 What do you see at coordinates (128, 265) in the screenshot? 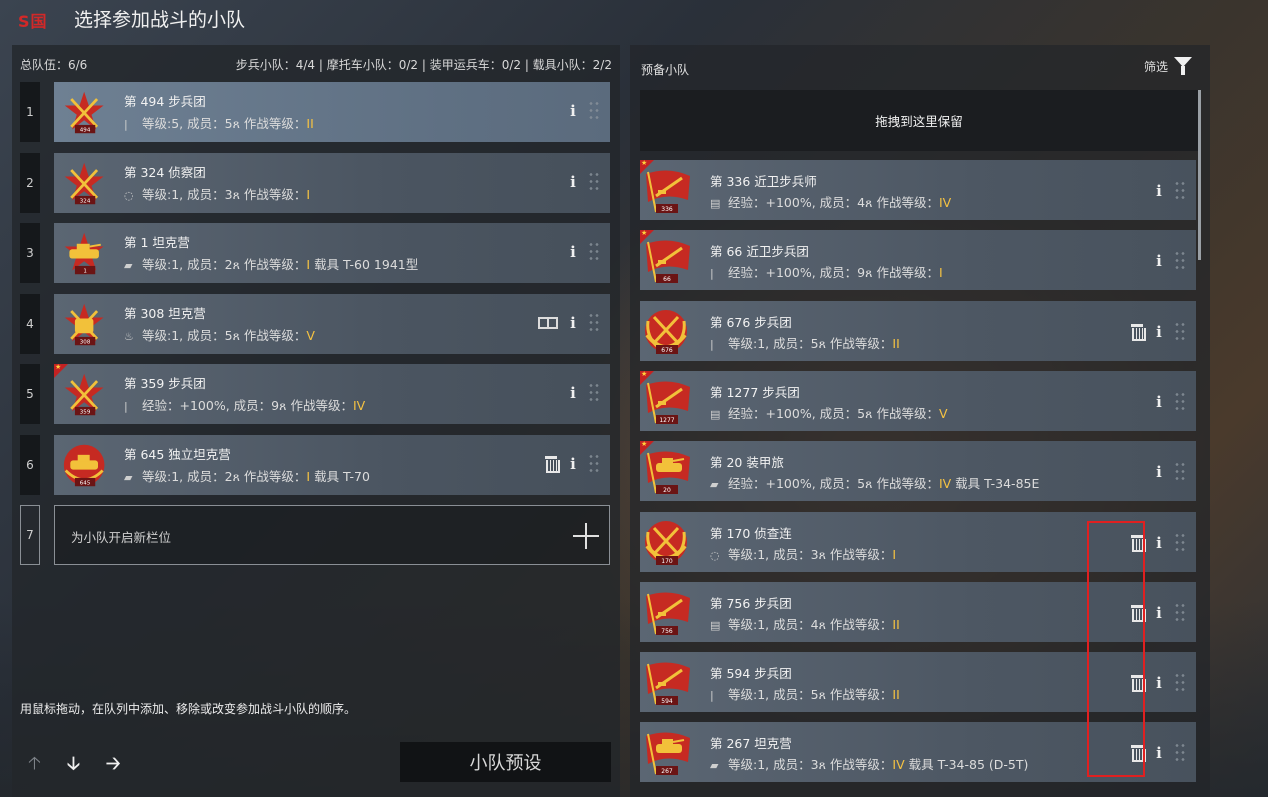
I see `squad-type-icon: ▰` at bounding box center [128, 265].